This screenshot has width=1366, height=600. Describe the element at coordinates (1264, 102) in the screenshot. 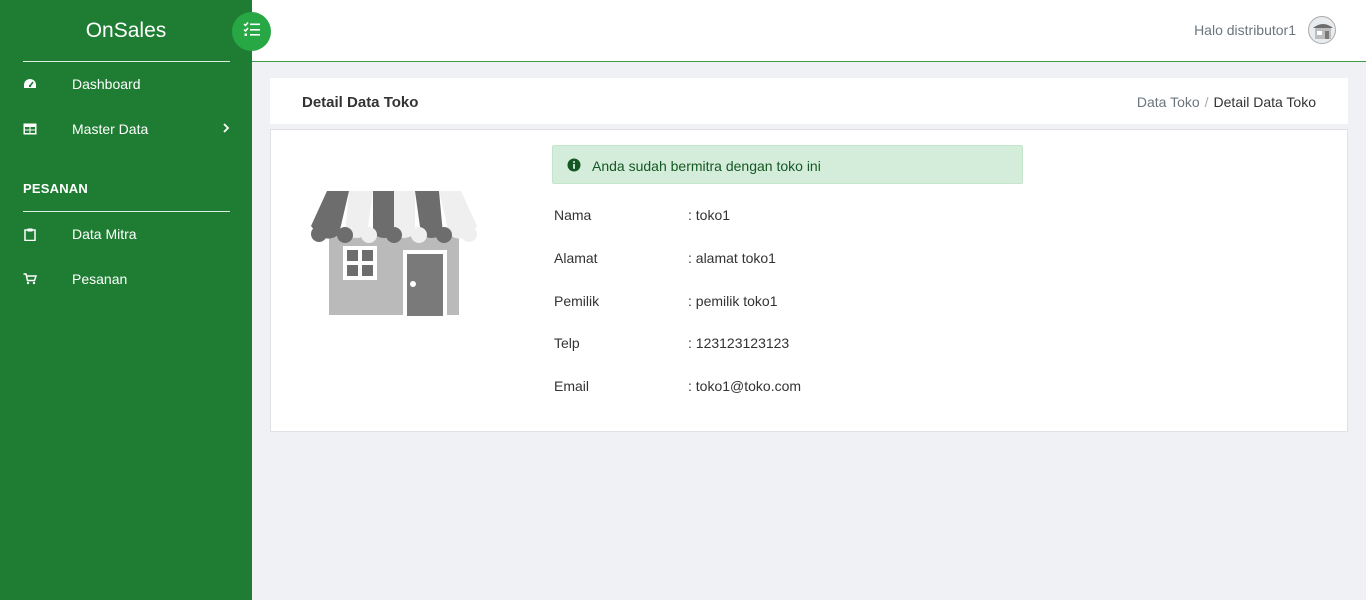

I see `breadcrumb-current: Detail Data Toko` at that location.